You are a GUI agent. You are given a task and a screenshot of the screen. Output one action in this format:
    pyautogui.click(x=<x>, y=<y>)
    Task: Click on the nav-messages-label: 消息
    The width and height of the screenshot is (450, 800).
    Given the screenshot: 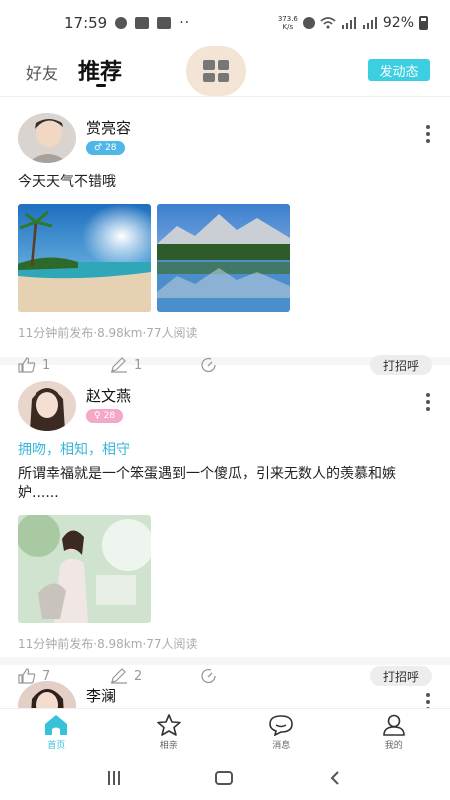 What is the action you would take?
    pyautogui.click(x=281, y=746)
    